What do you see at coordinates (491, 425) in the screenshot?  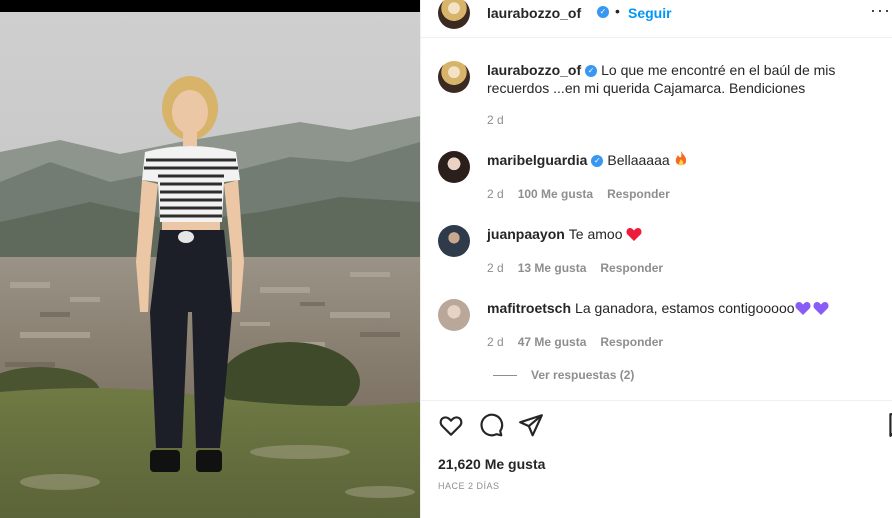 I see `speech-bubble-icon` at bounding box center [491, 425].